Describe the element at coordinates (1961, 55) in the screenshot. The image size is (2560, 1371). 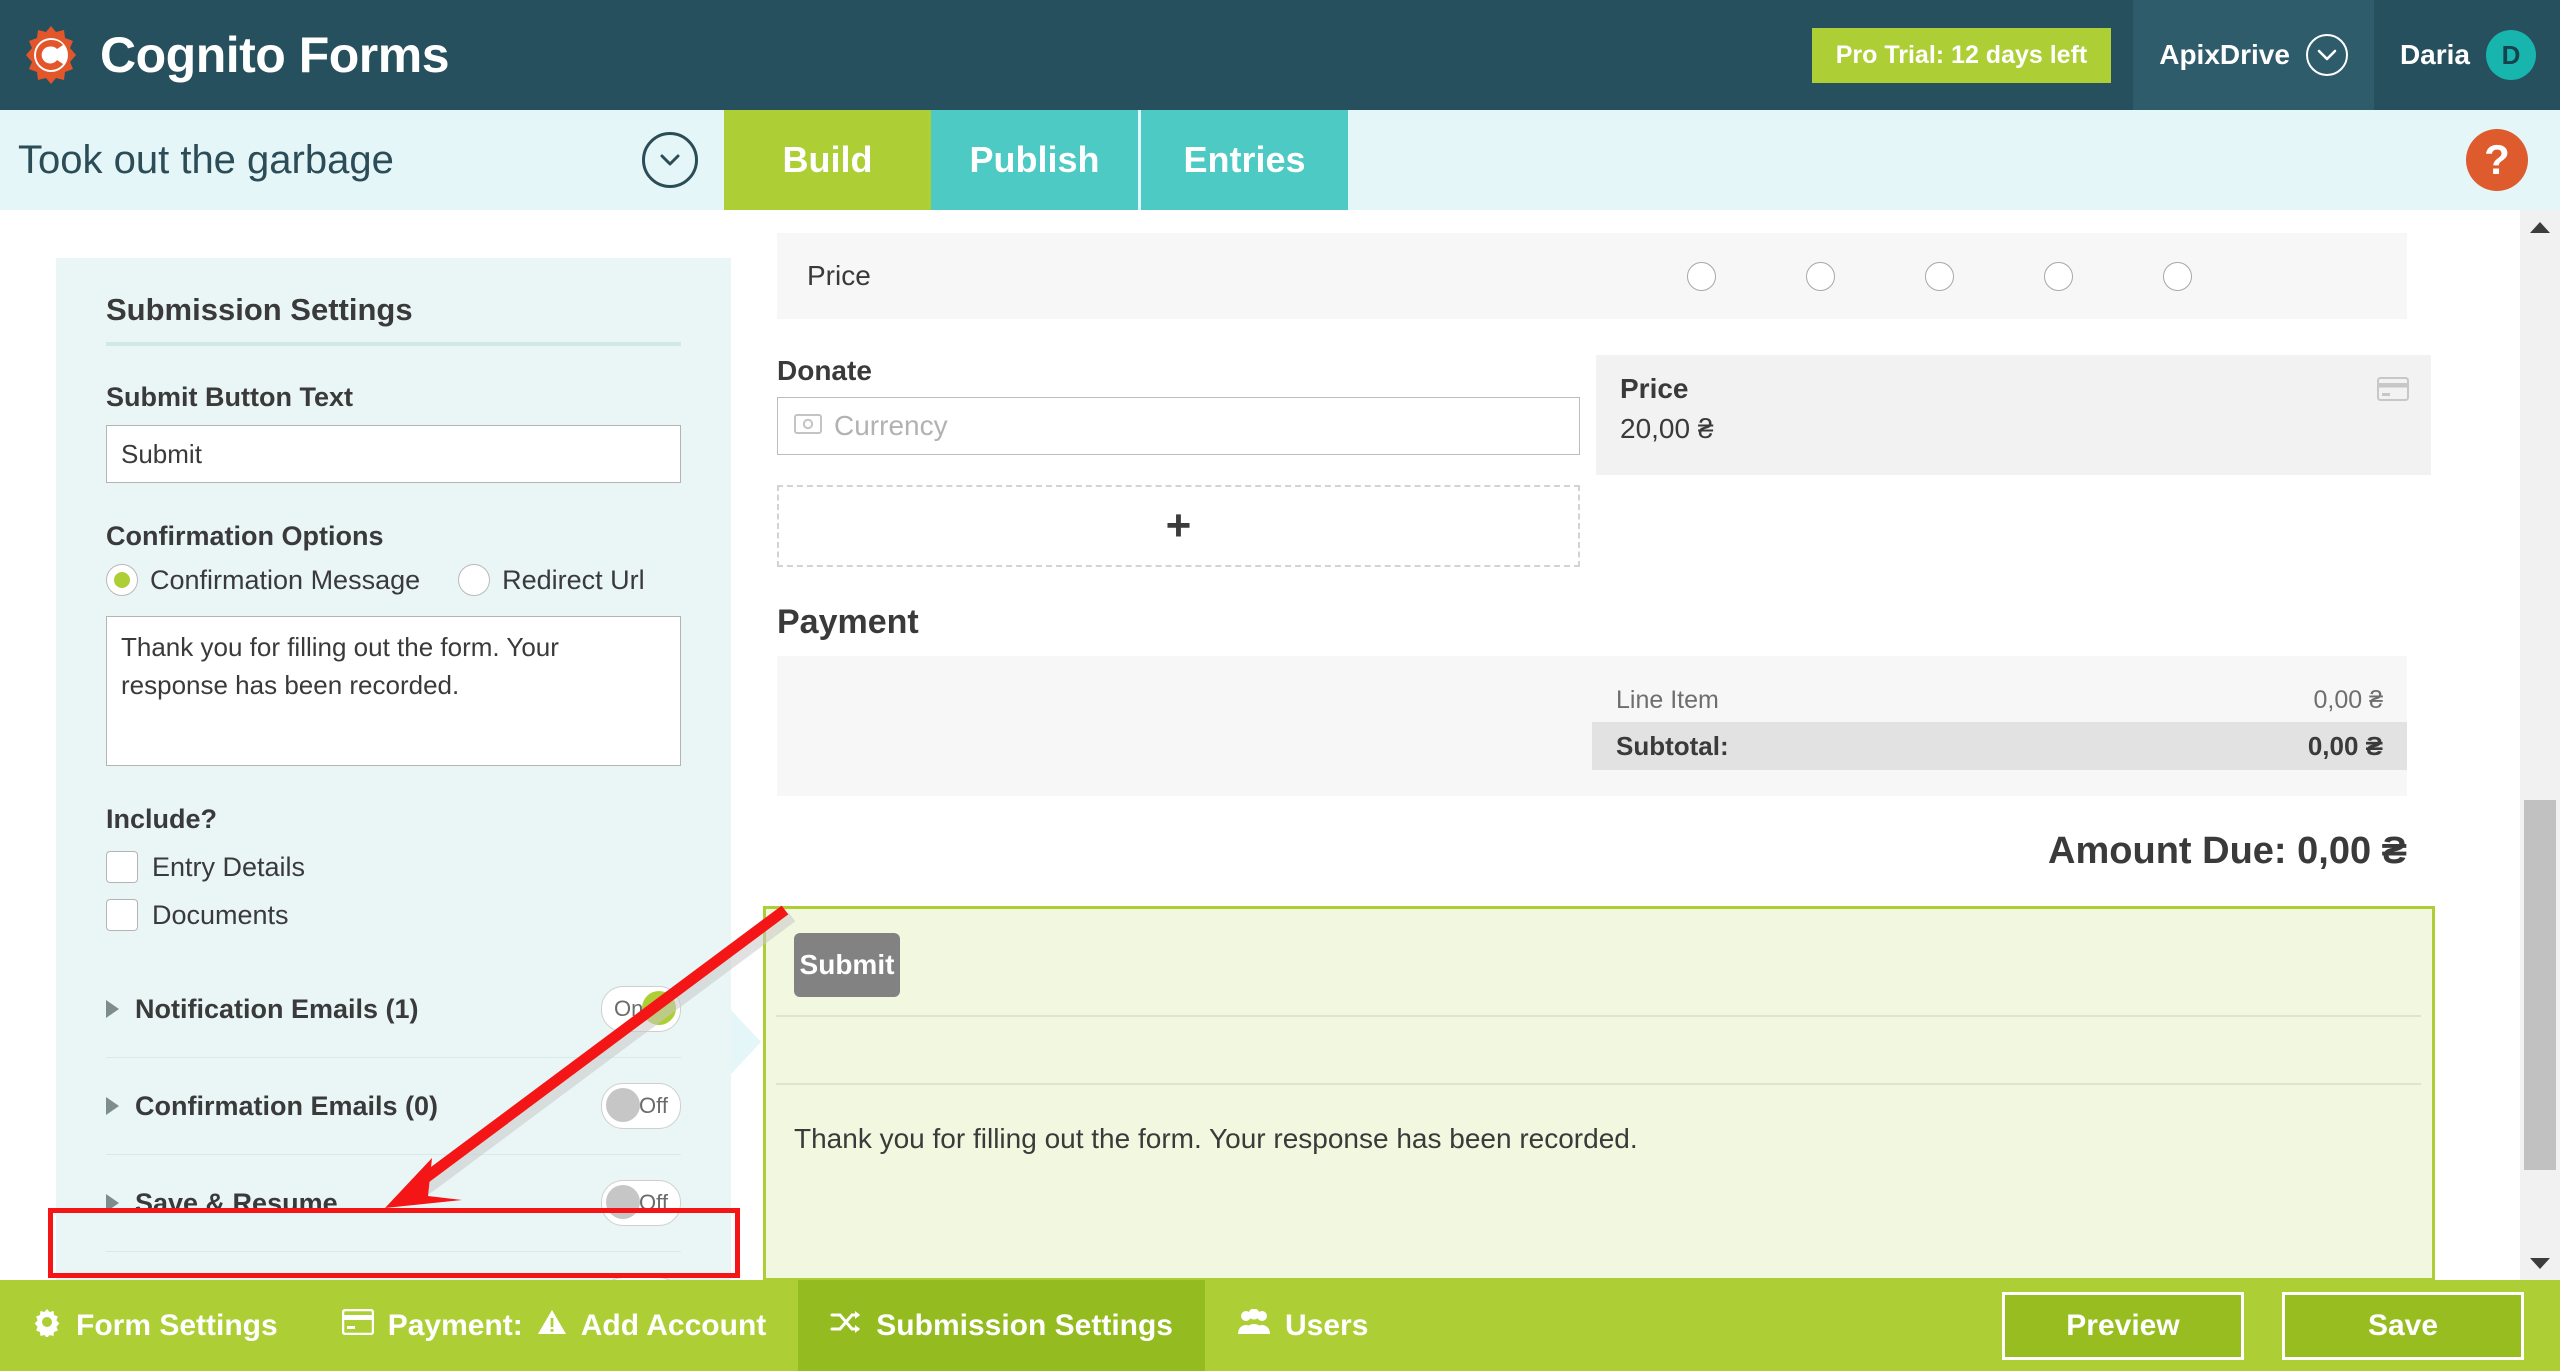
I see `pro-trial-badge: Pro Trial: 12 days left` at that location.